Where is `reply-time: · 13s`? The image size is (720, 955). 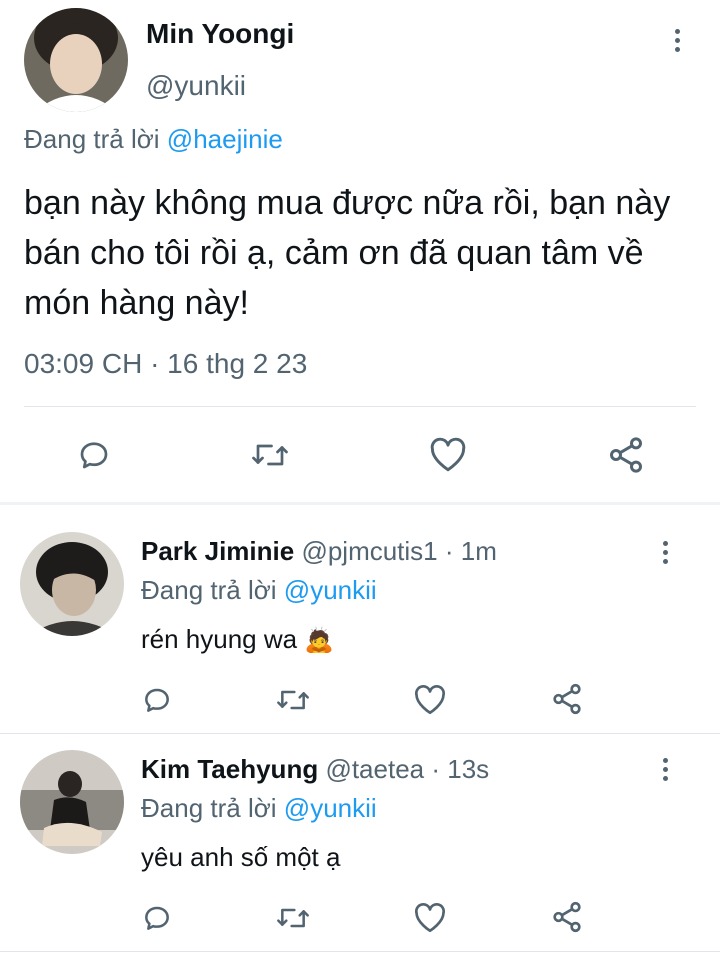 reply-time: · 13s is located at coordinates (460, 769).